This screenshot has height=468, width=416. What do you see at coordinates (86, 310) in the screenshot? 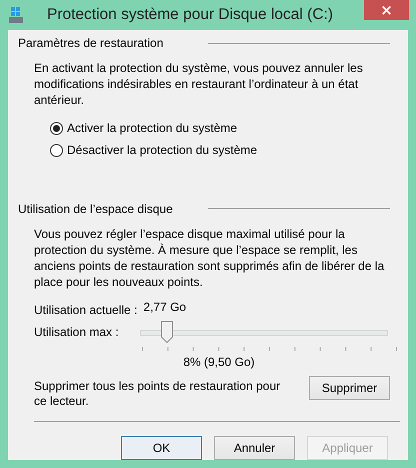
I see `current-usage-label: Utilisation actuelle :` at bounding box center [86, 310].